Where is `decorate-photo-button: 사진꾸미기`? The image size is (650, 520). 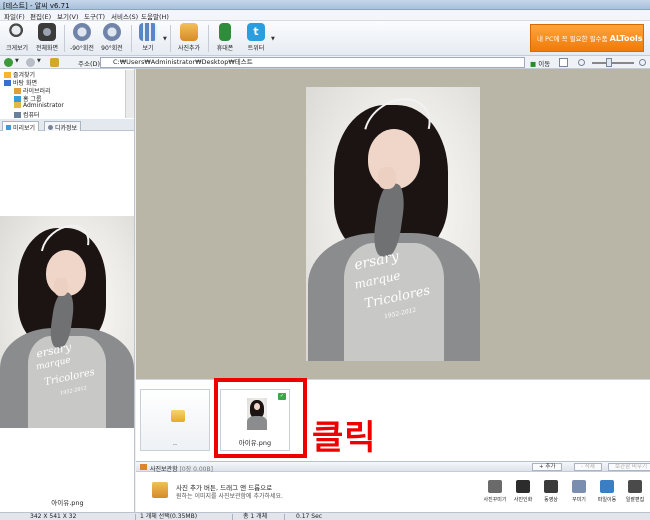 decorate-photo-button: 사진꾸미기 is located at coordinates (495, 491).